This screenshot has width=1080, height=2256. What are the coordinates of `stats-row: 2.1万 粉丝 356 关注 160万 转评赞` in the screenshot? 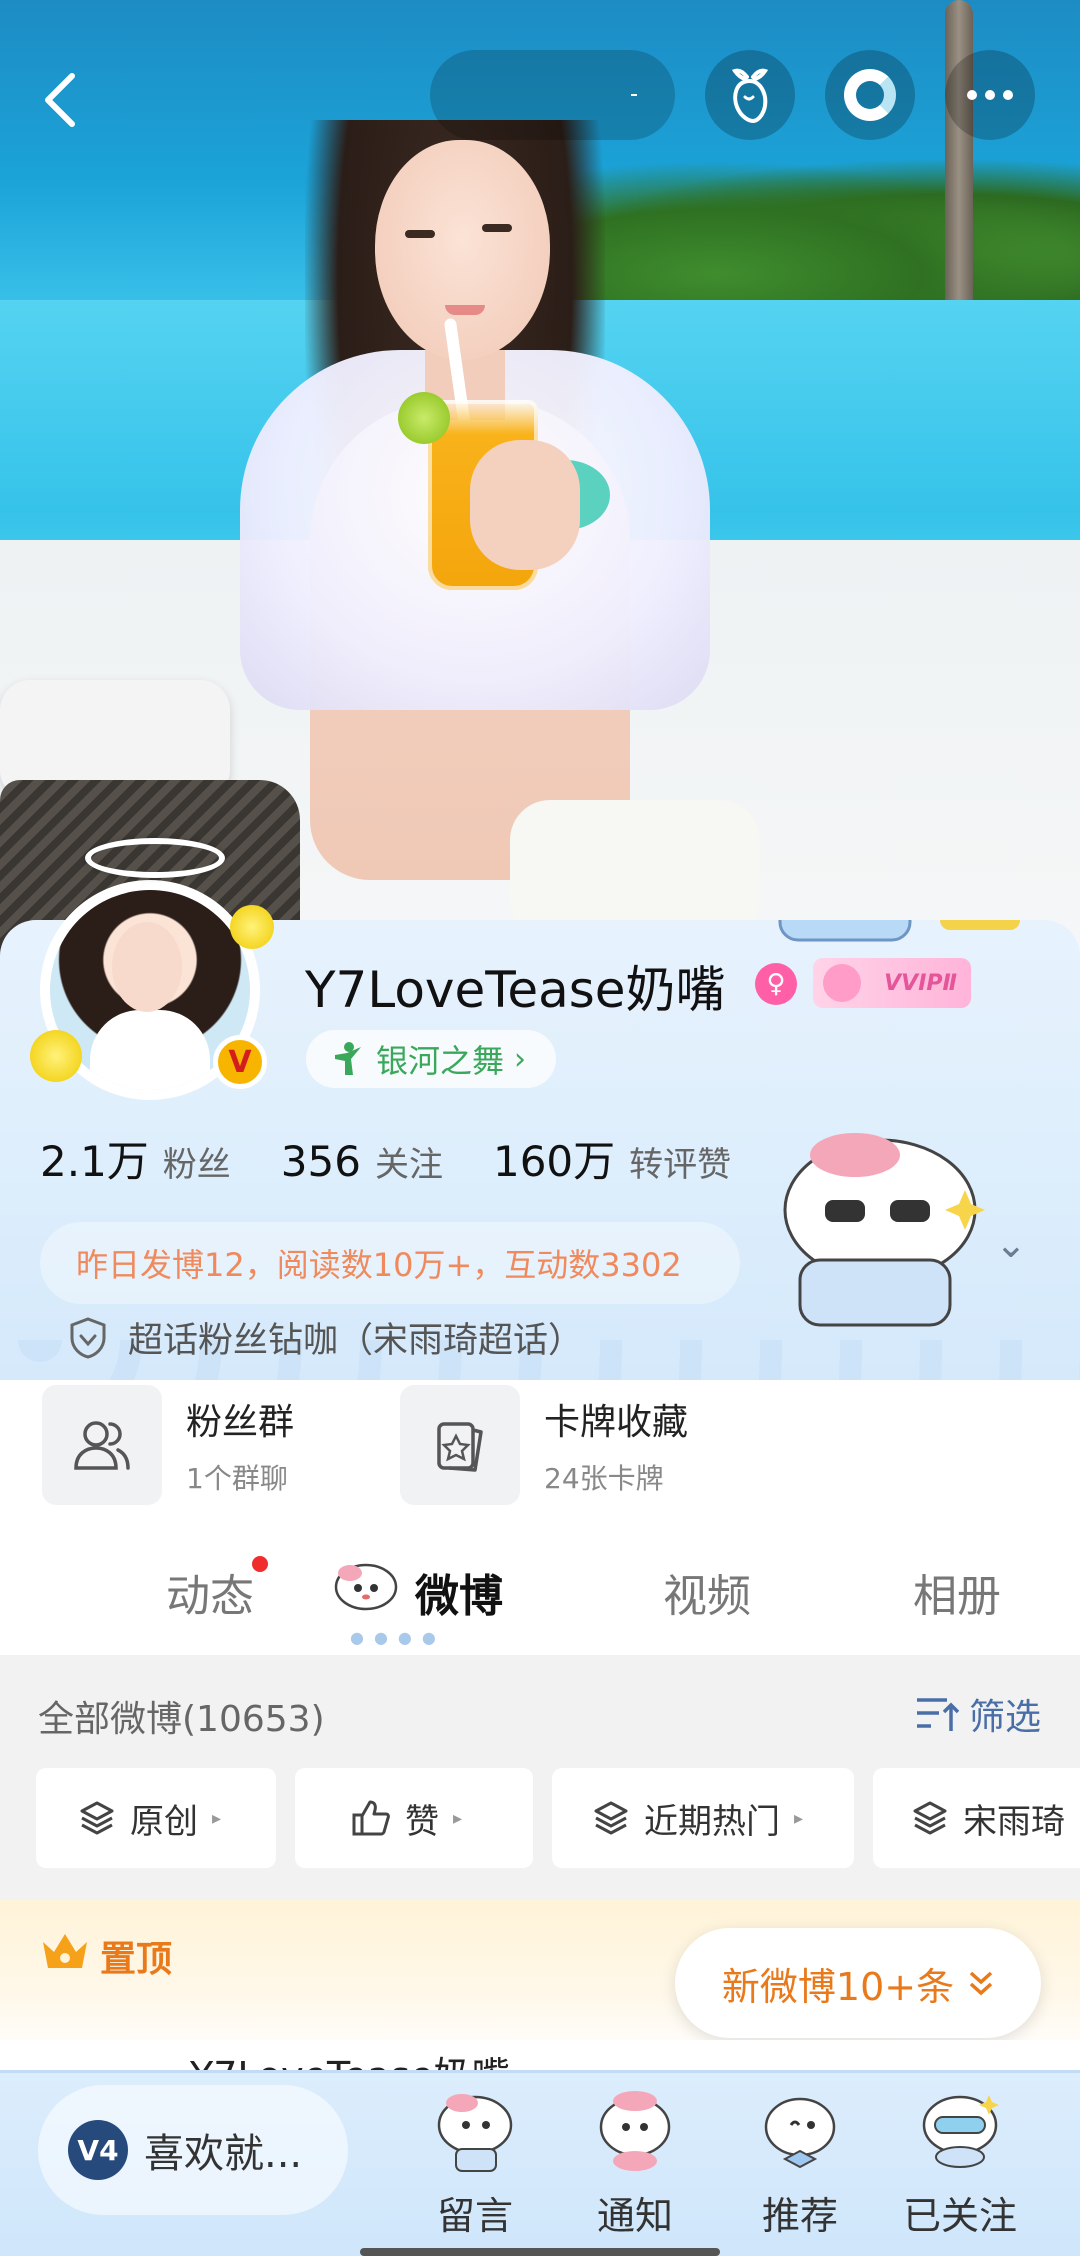 It's located at (410, 1158).